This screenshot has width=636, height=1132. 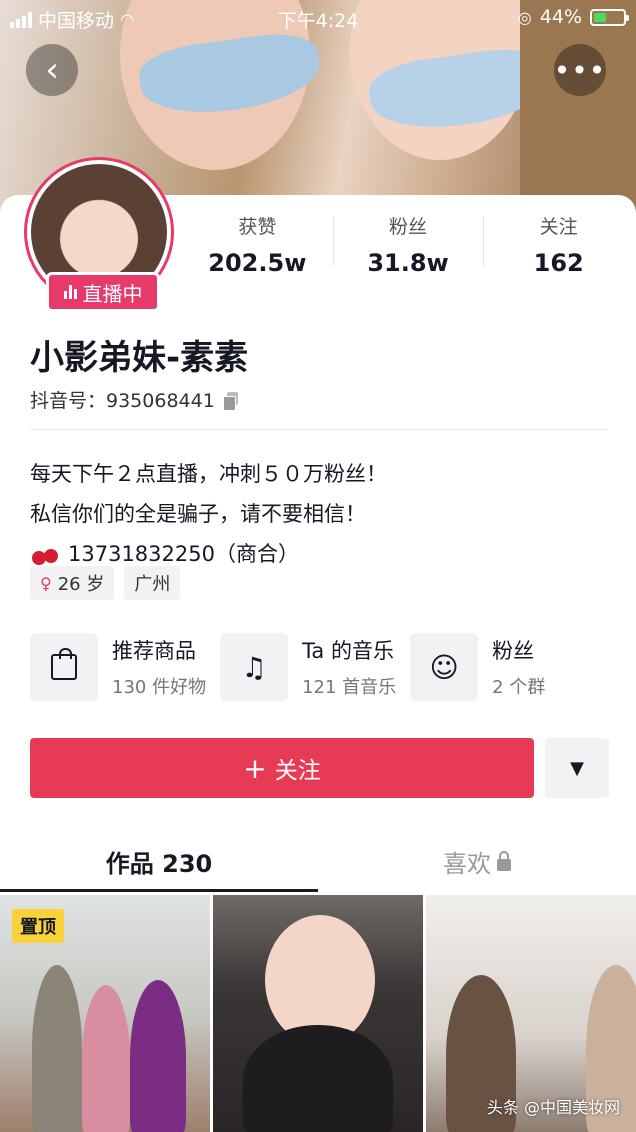 I want to click on chevron-left-icon: ‹, so click(x=52, y=70).